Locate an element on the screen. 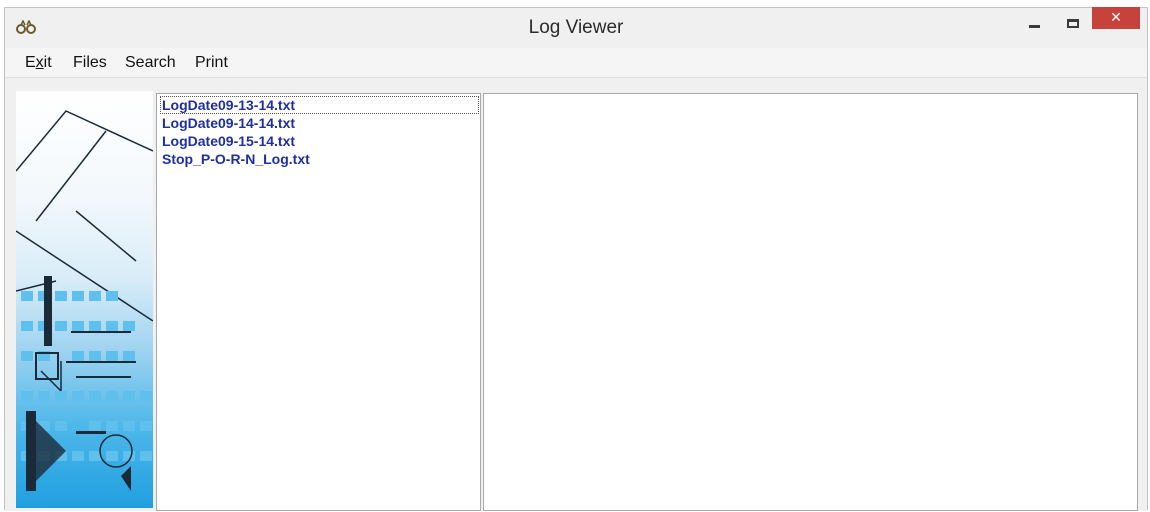 The image size is (1150, 512). maximize-button is located at coordinates (1073, 23).